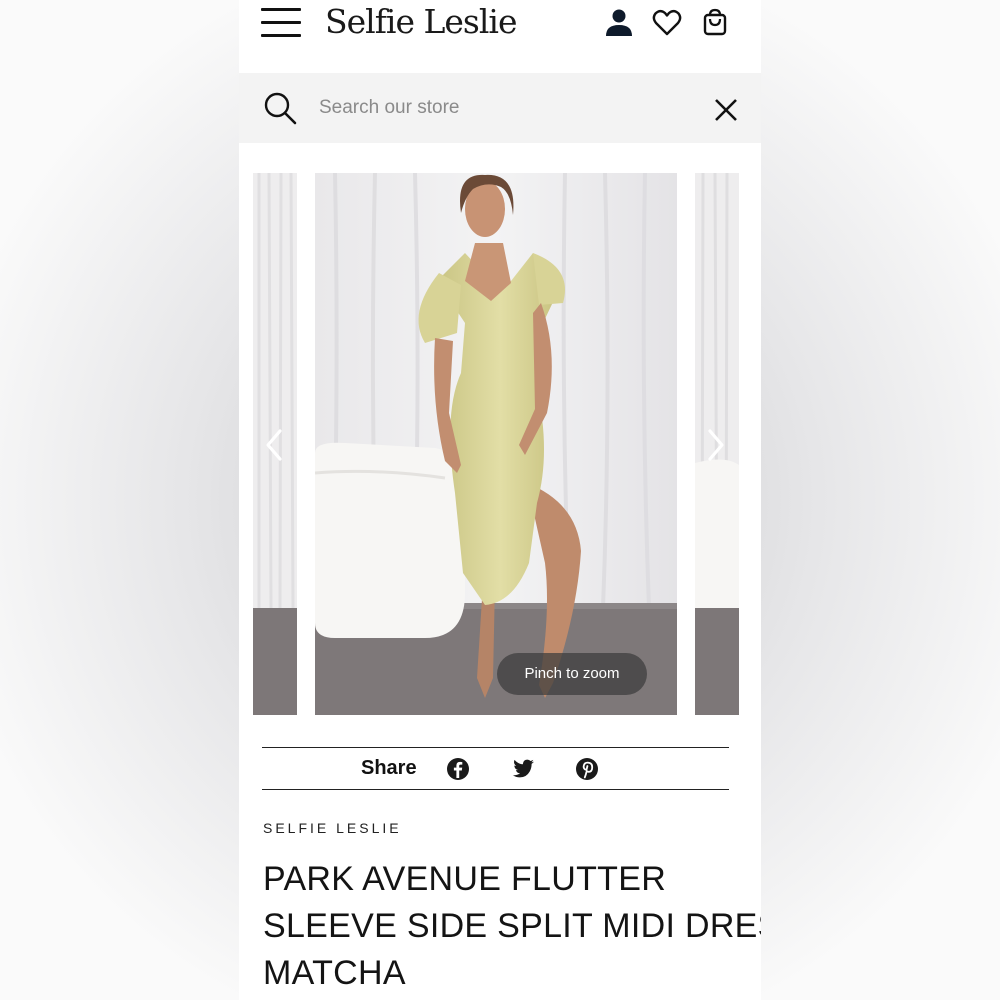 The image size is (1000, 1000). I want to click on product-title-line: PARK AVENUE FLUTTER, so click(465, 879).